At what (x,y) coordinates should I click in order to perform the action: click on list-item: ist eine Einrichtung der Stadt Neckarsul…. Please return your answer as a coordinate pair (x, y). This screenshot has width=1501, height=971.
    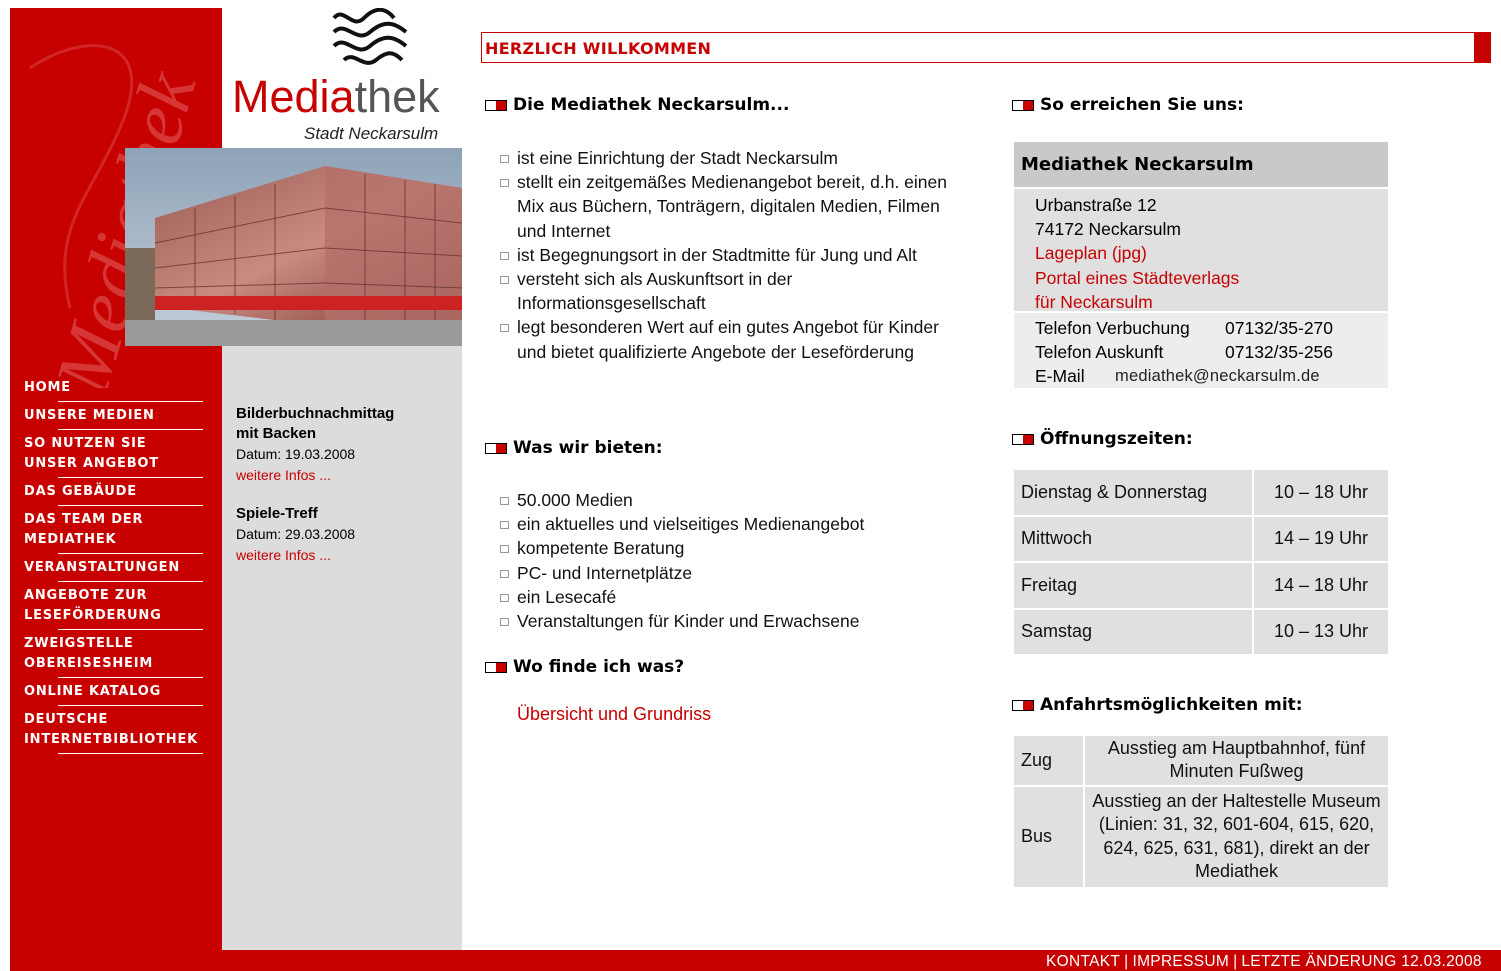
    Looking at the image, I should click on (724, 158).